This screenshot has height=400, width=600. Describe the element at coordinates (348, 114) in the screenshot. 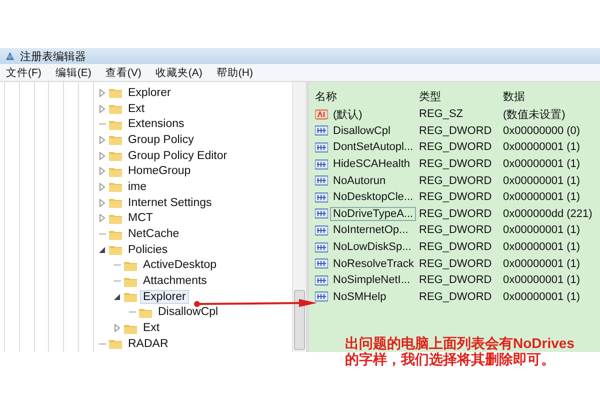

I see `value-name: (默认)` at that location.